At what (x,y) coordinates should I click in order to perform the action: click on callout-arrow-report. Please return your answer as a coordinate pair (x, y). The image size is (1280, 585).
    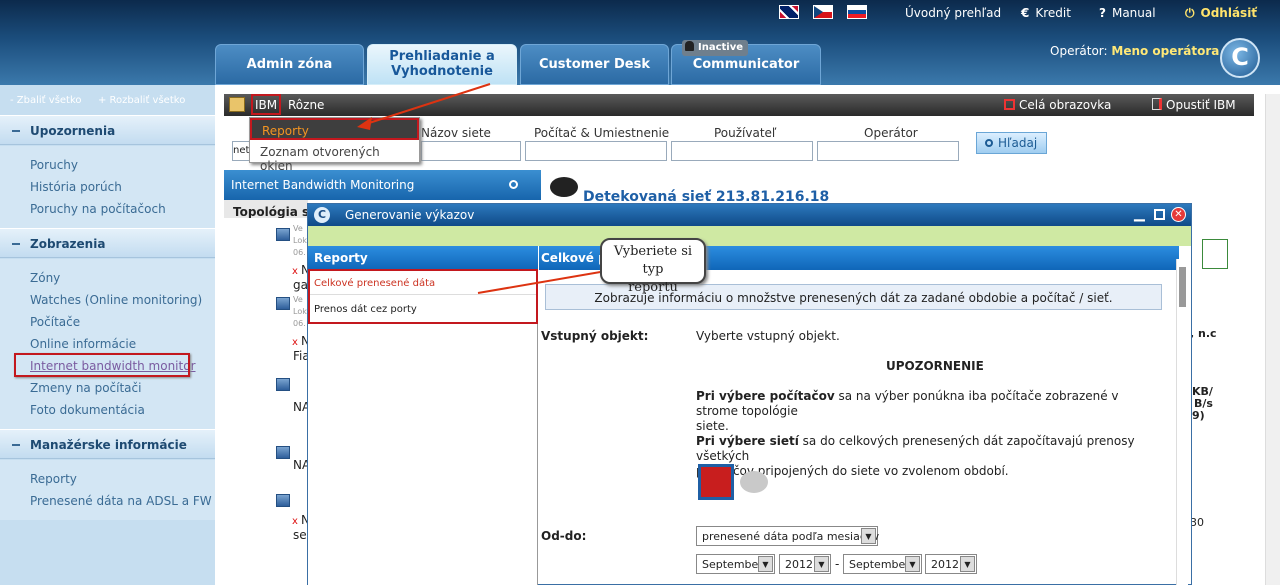
    Looking at the image, I should click on (545, 281).